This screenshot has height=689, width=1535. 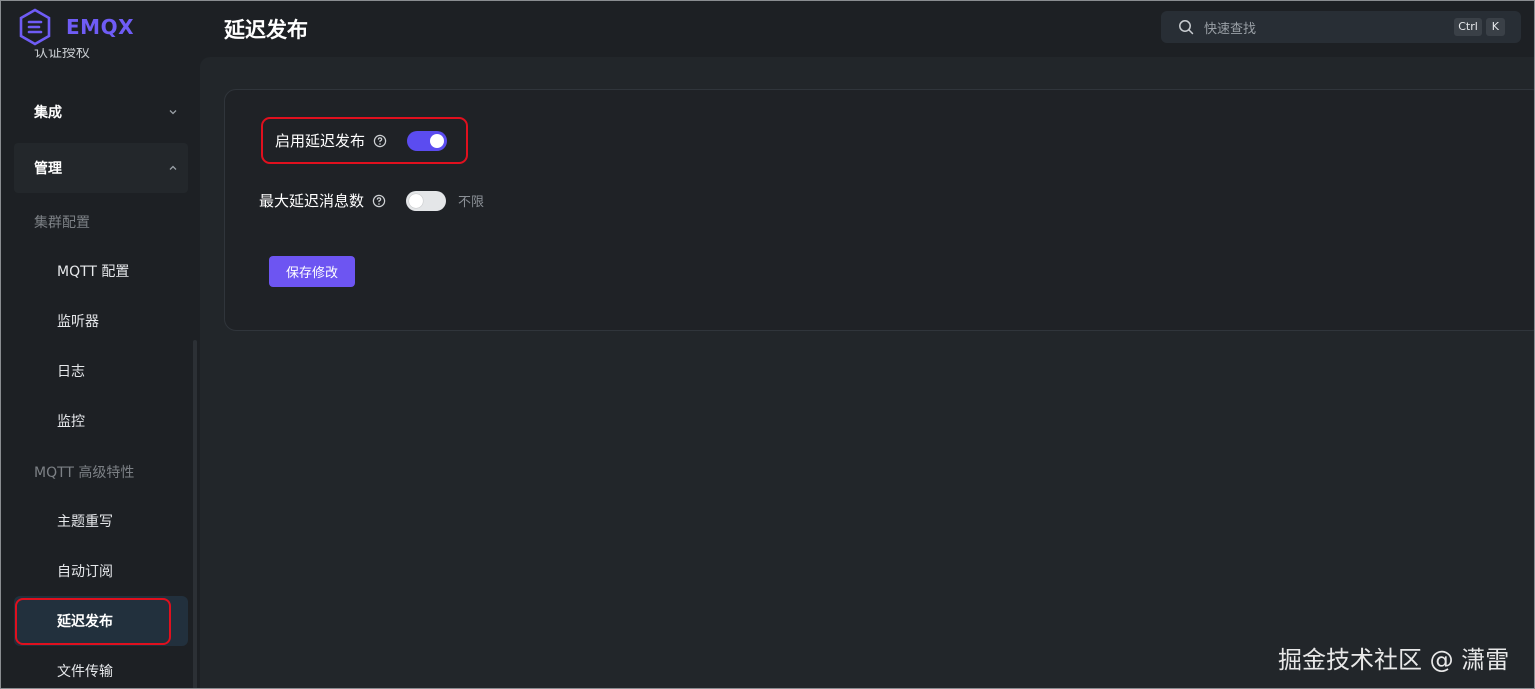 I want to click on sidebar-item-label: 自动订阅, so click(x=85, y=572).